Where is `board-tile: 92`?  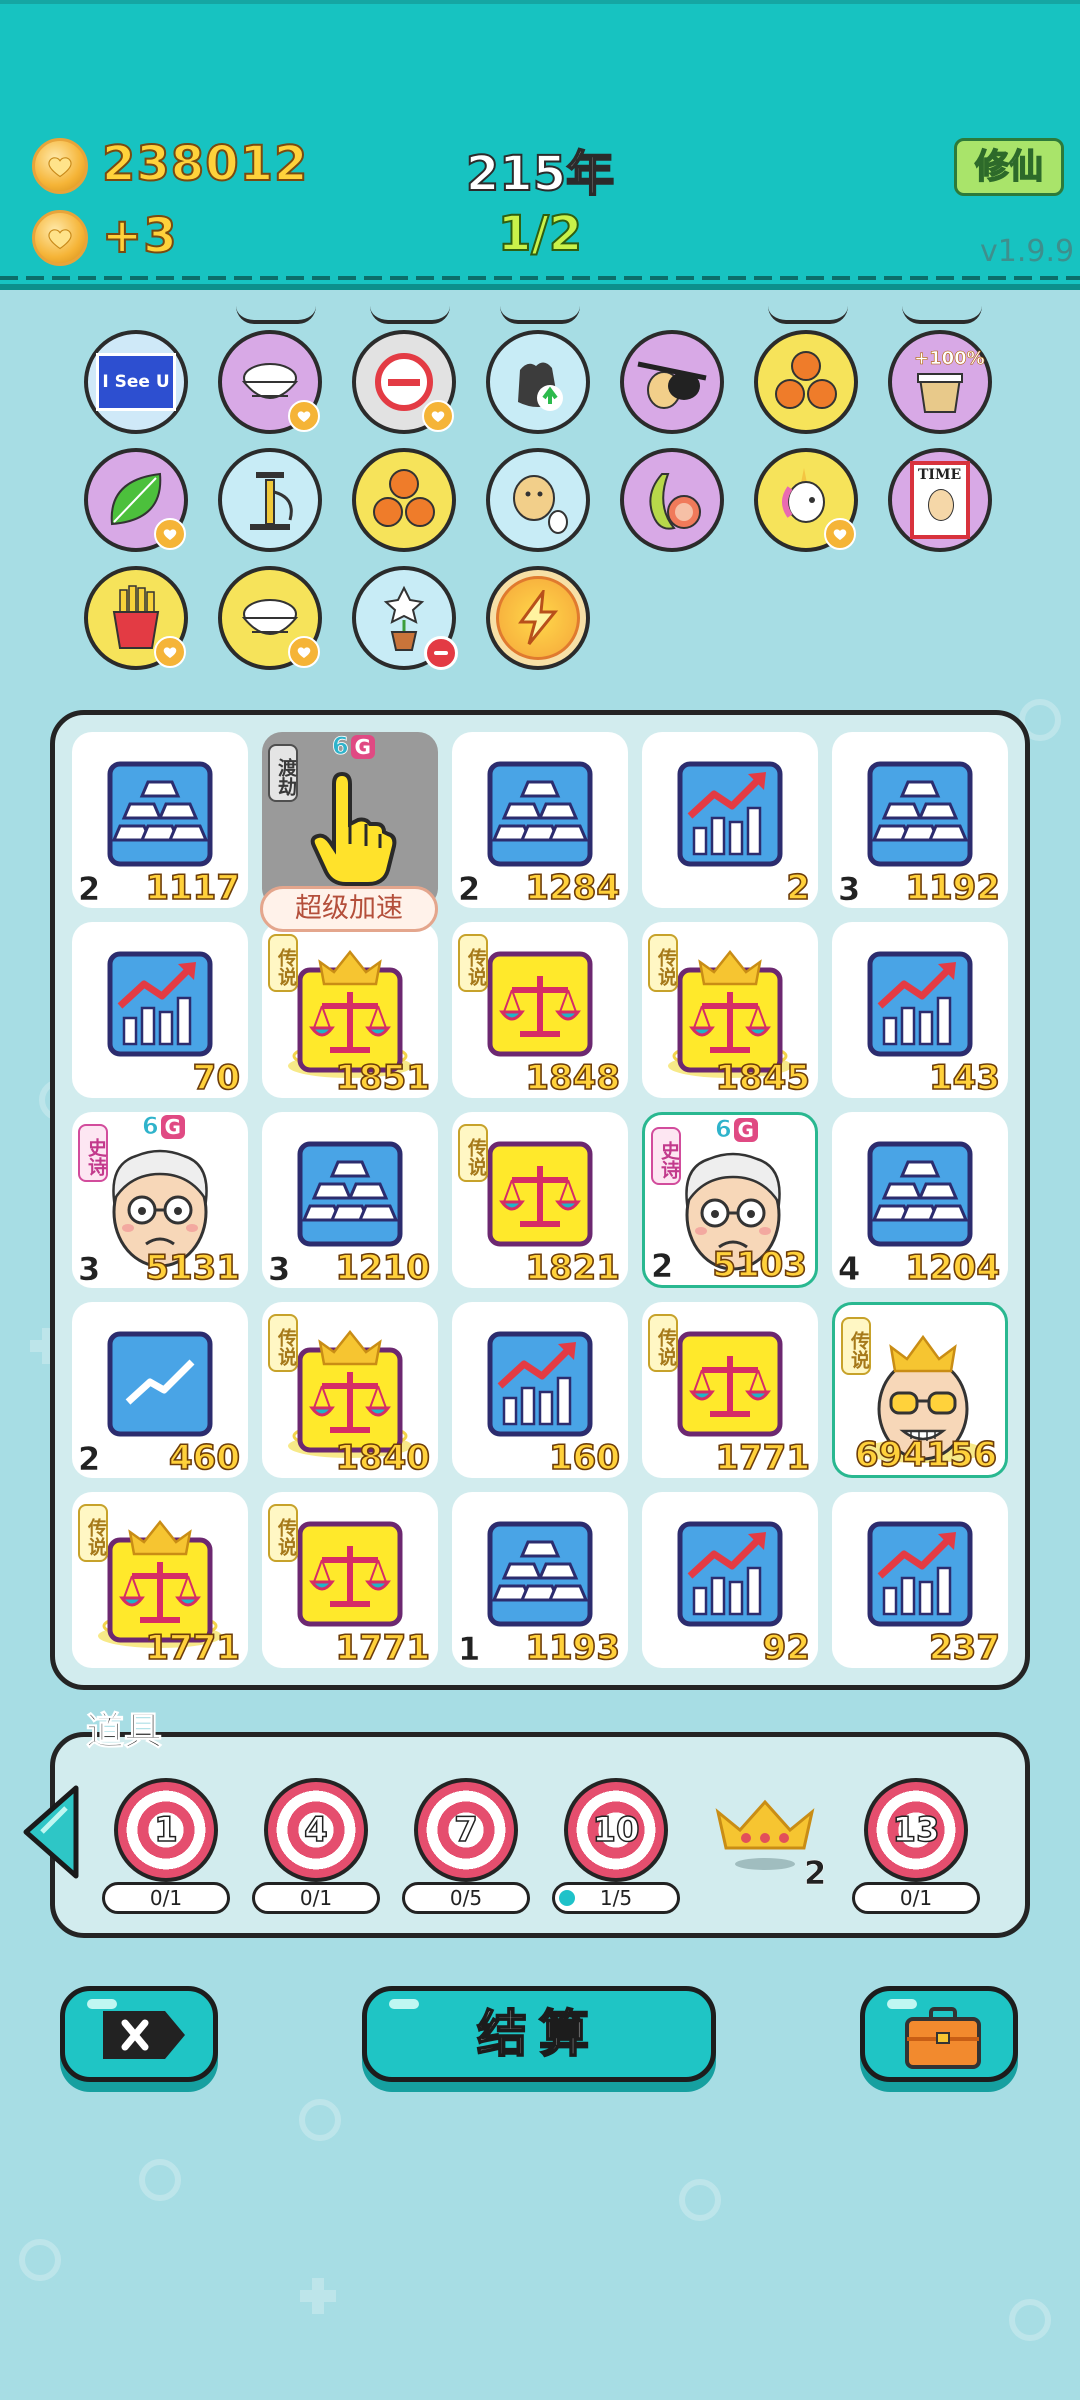
board-tile: 92 is located at coordinates (730, 1580).